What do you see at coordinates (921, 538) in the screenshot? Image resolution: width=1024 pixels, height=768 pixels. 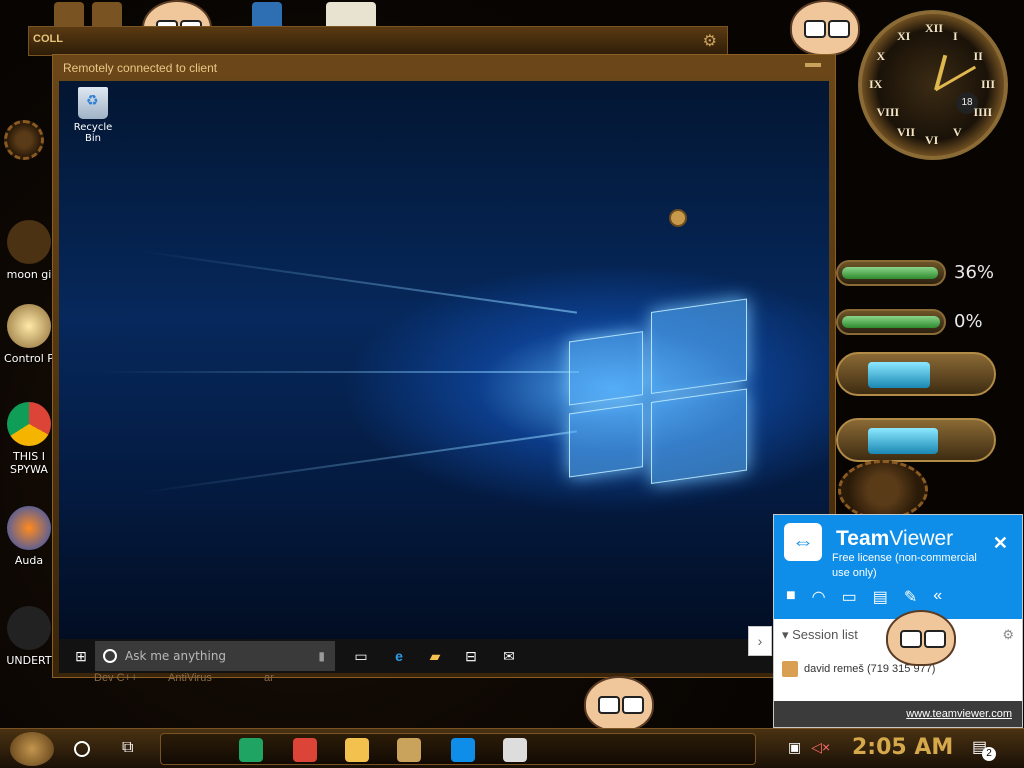 I see `brand-rest: Viewer` at bounding box center [921, 538].